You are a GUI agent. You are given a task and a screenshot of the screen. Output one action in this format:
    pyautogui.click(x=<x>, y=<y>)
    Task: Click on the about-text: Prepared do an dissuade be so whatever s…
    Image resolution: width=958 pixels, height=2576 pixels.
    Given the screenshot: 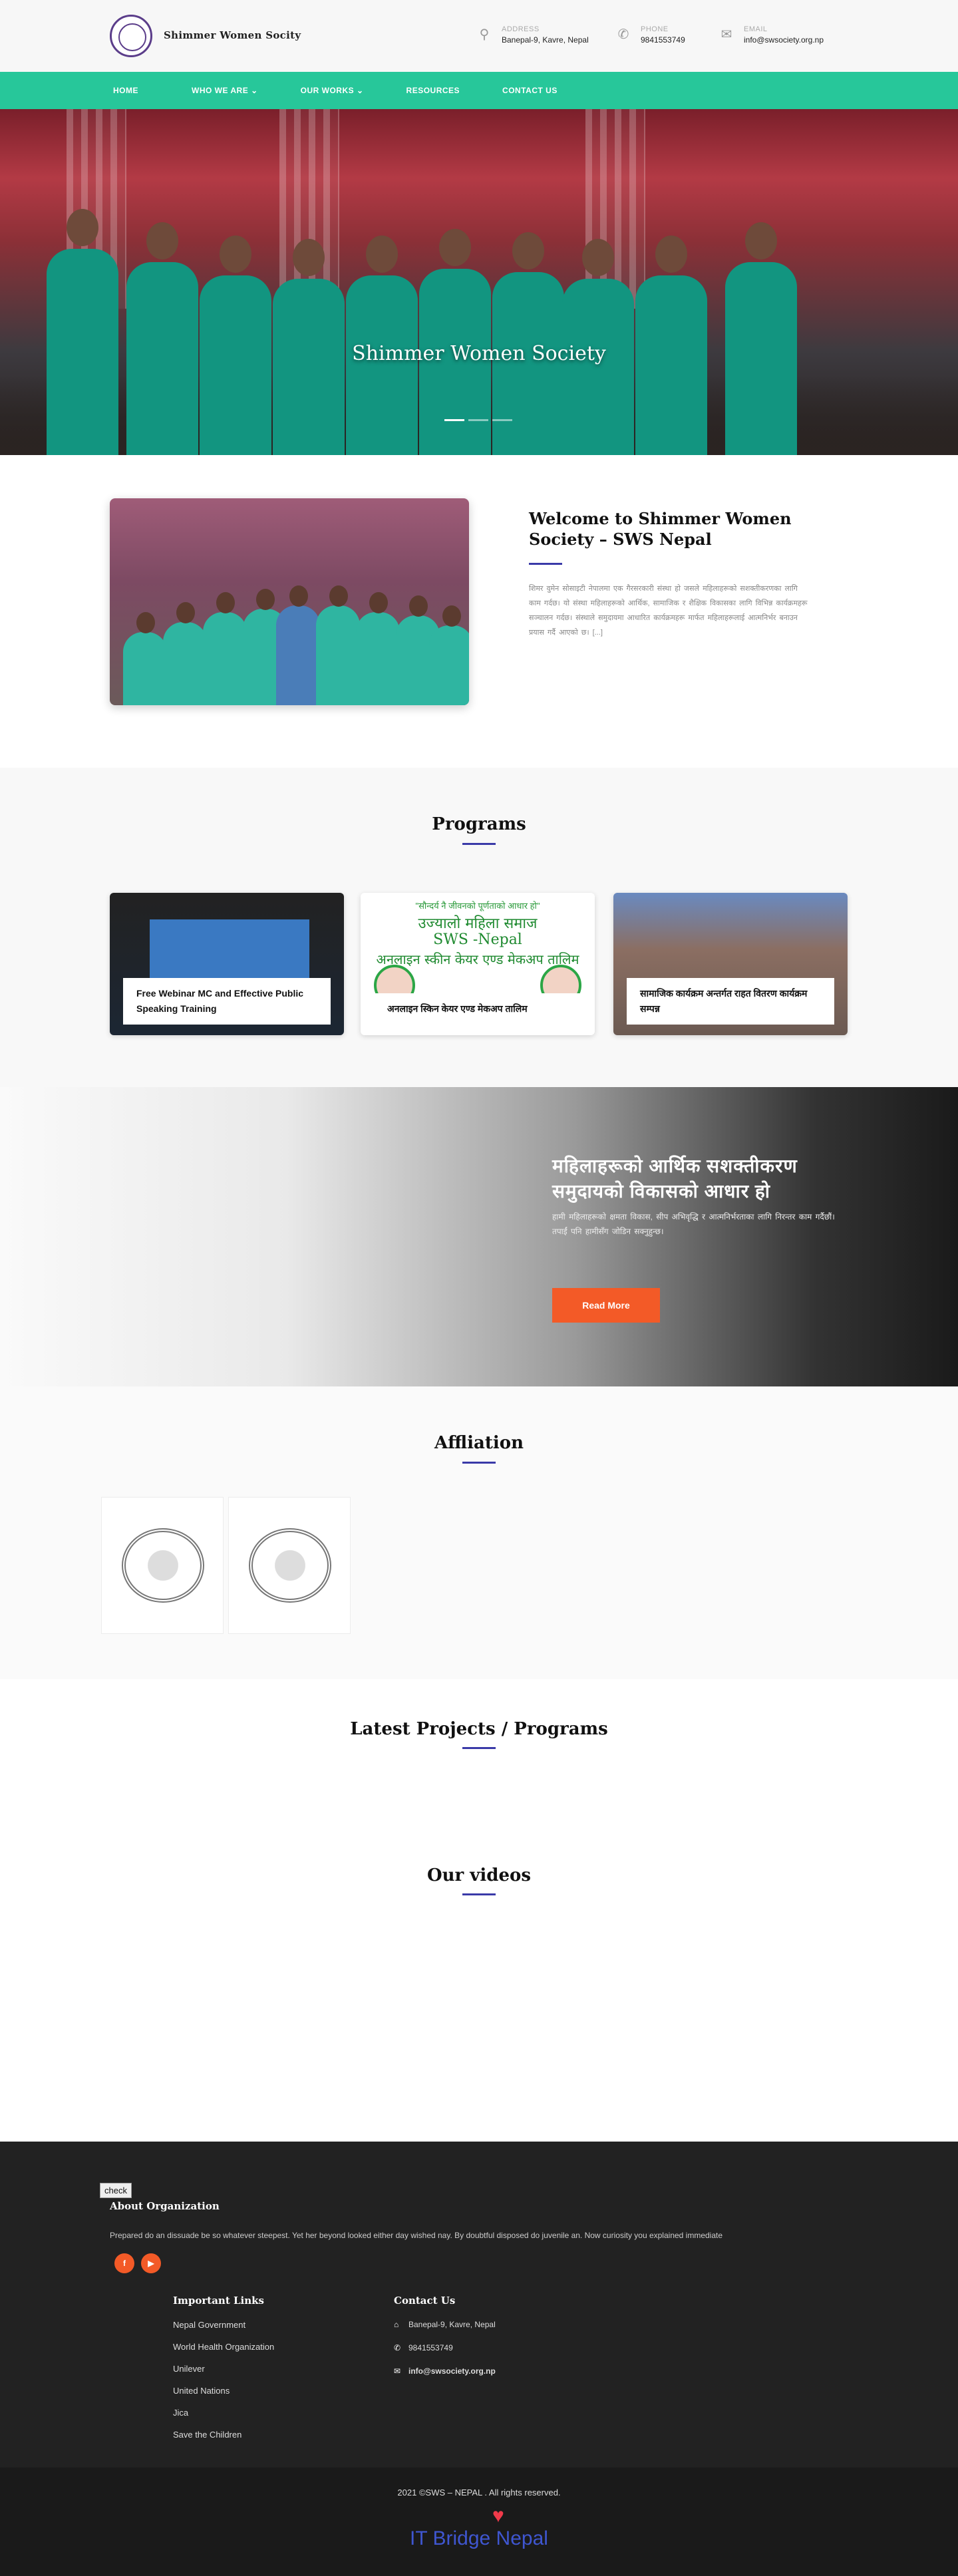 What is the action you would take?
    pyautogui.click(x=416, y=2235)
    